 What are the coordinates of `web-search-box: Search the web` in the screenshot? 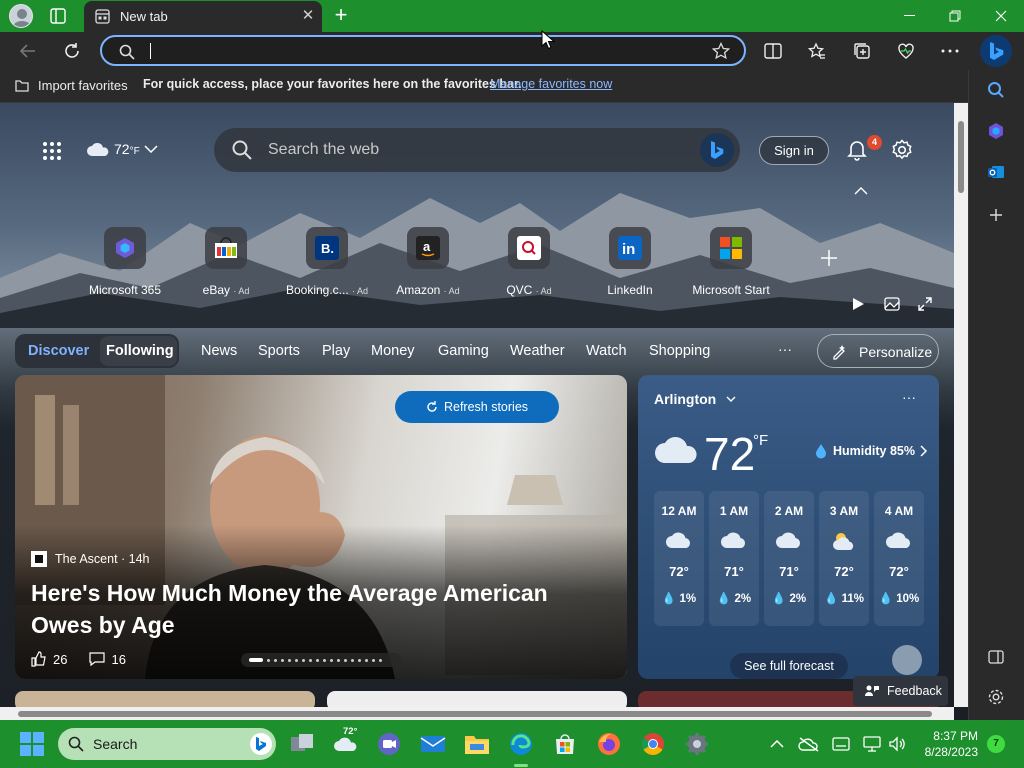 It's located at (477, 150).